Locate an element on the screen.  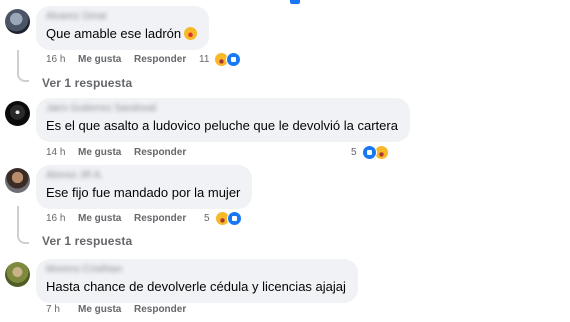
comment-text: Ese fijo fue mandado por la mujer is located at coordinates (143, 192).